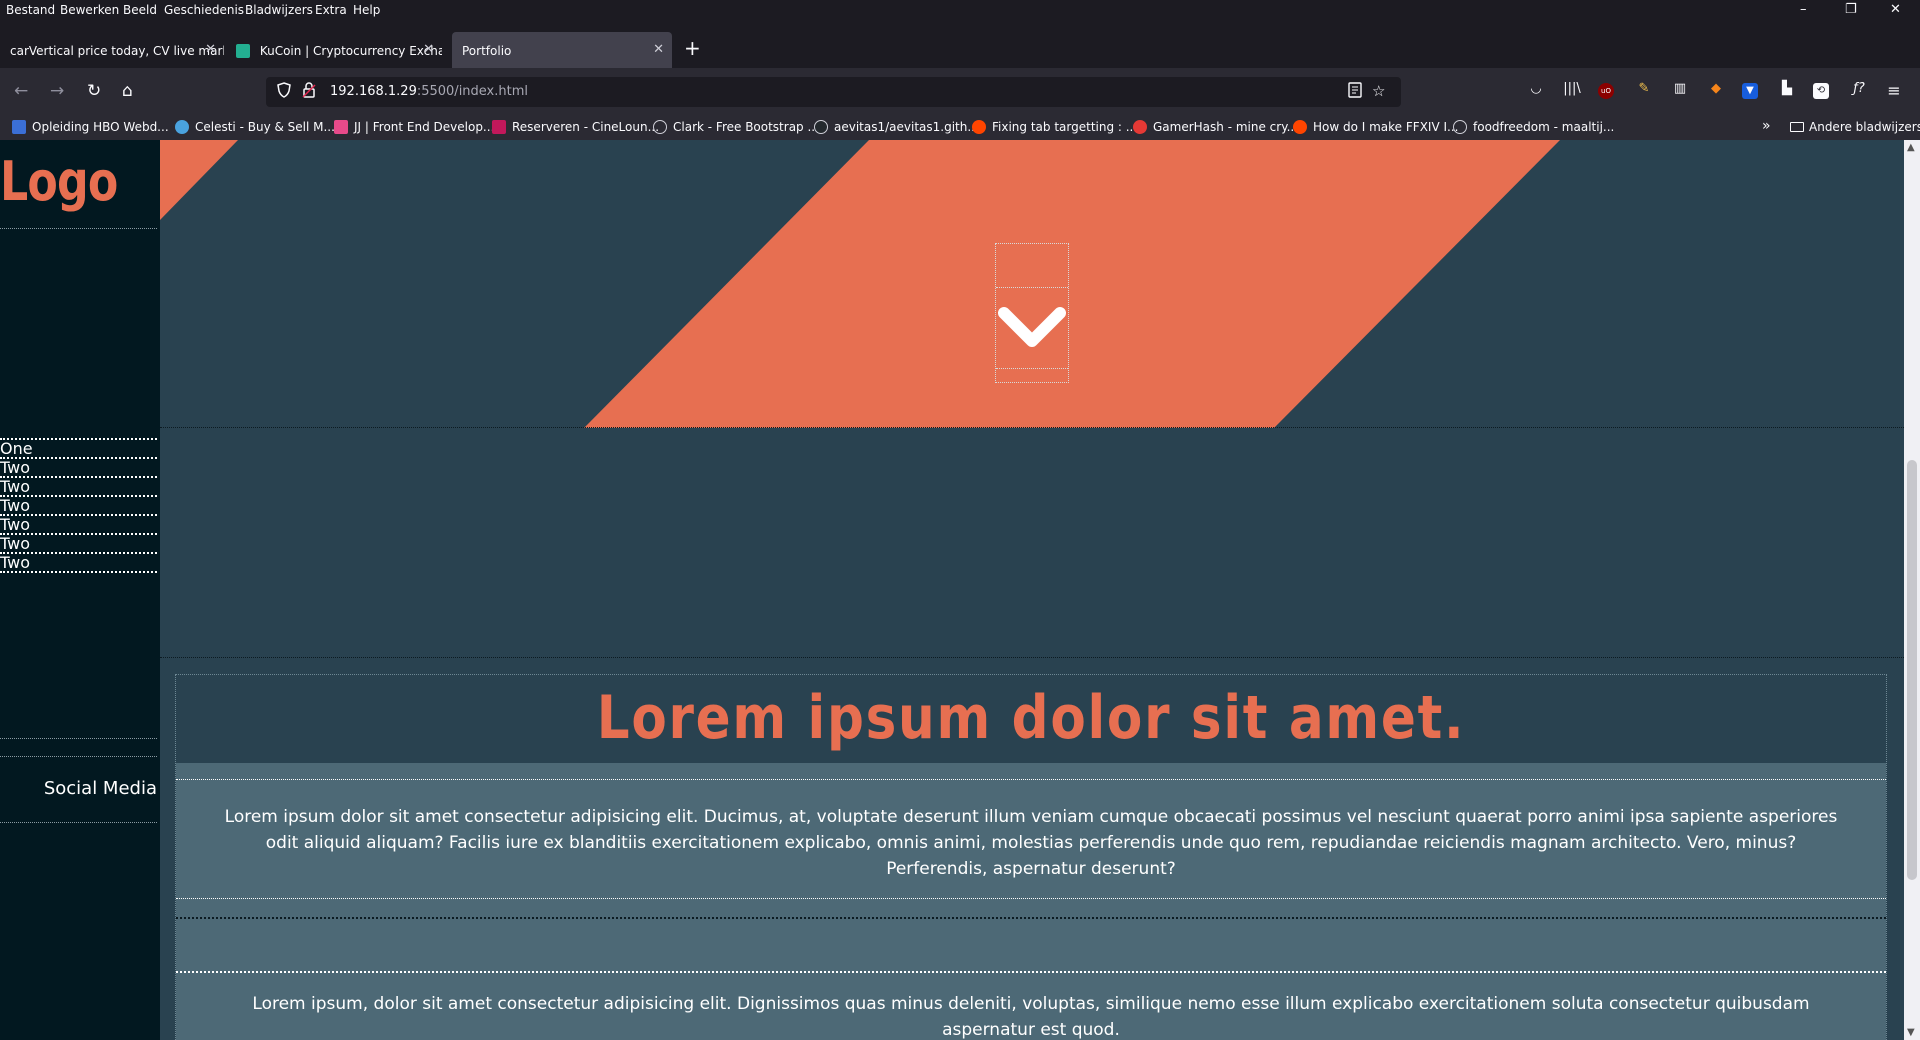  What do you see at coordinates (59, 181) in the screenshot?
I see `site-logo: Logo` at bounding box center [59, 181].